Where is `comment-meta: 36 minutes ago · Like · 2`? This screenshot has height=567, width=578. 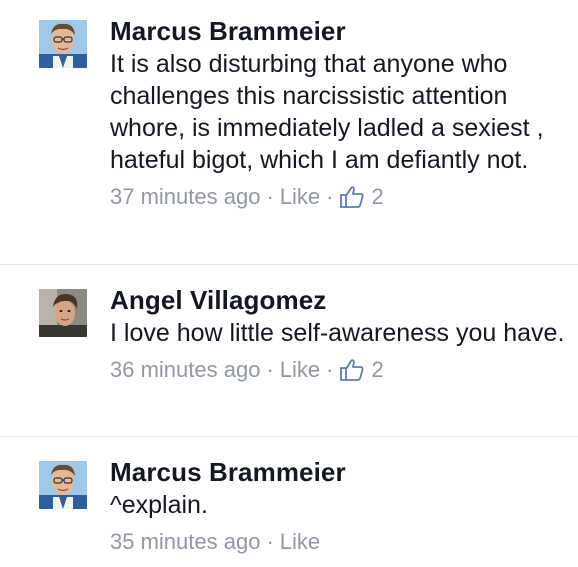 comment-meta: 36 minutes ago · Like · 2 is located at coordinates (338, 370).